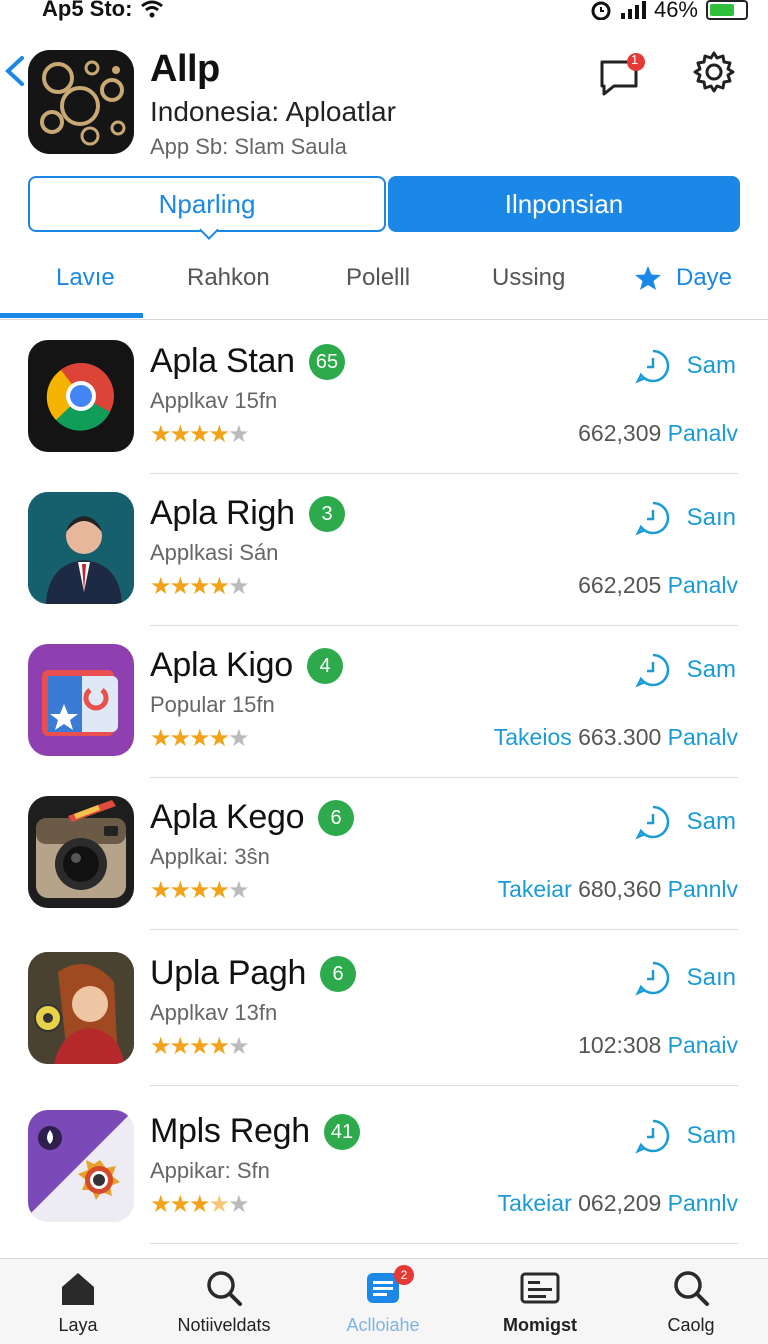 The image size is (768, 1344). I want to click on app-name: Apla Righ, so click(222, 513).